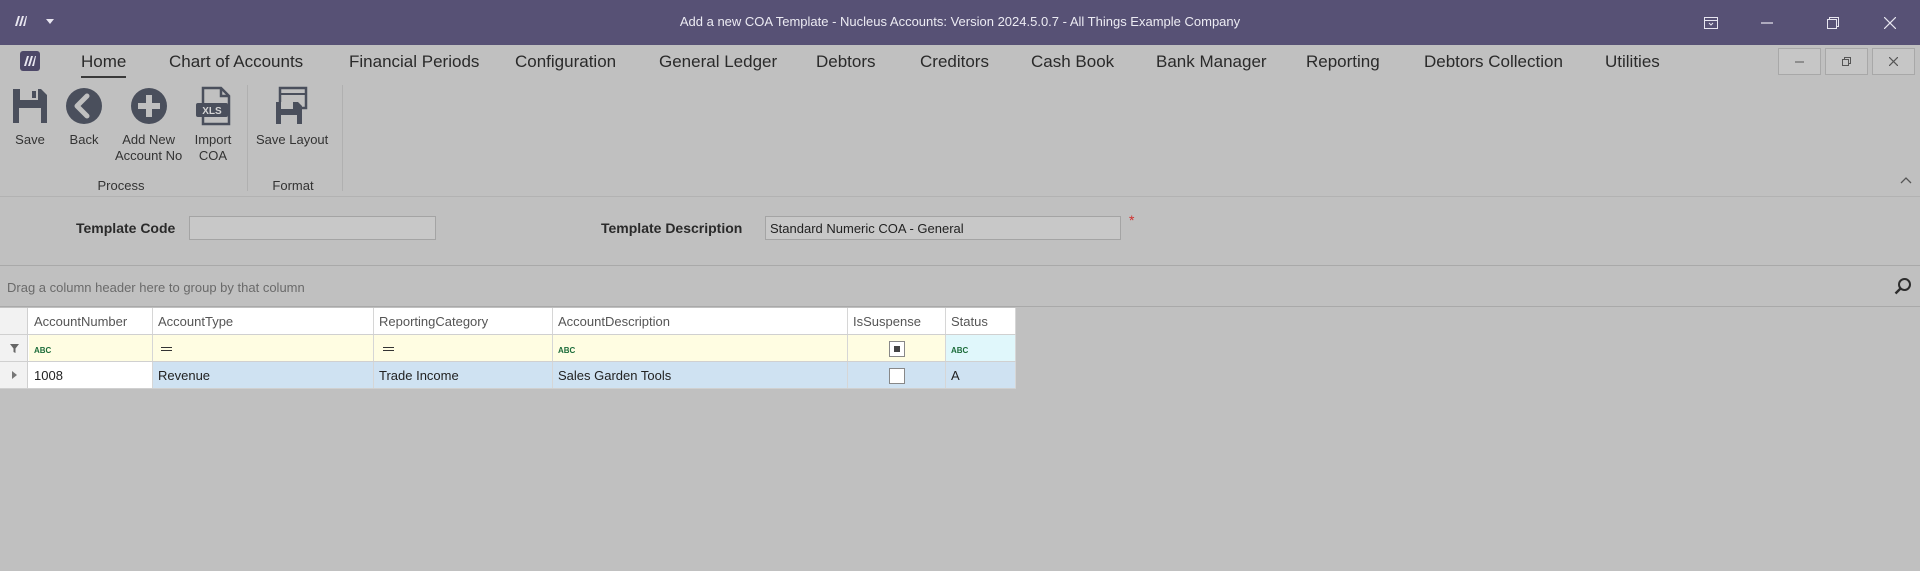 This screenshot has width=1920, height=571. Describe the element at coordinates (84, 106) in the screenshot. I see `back-icon` at that location.